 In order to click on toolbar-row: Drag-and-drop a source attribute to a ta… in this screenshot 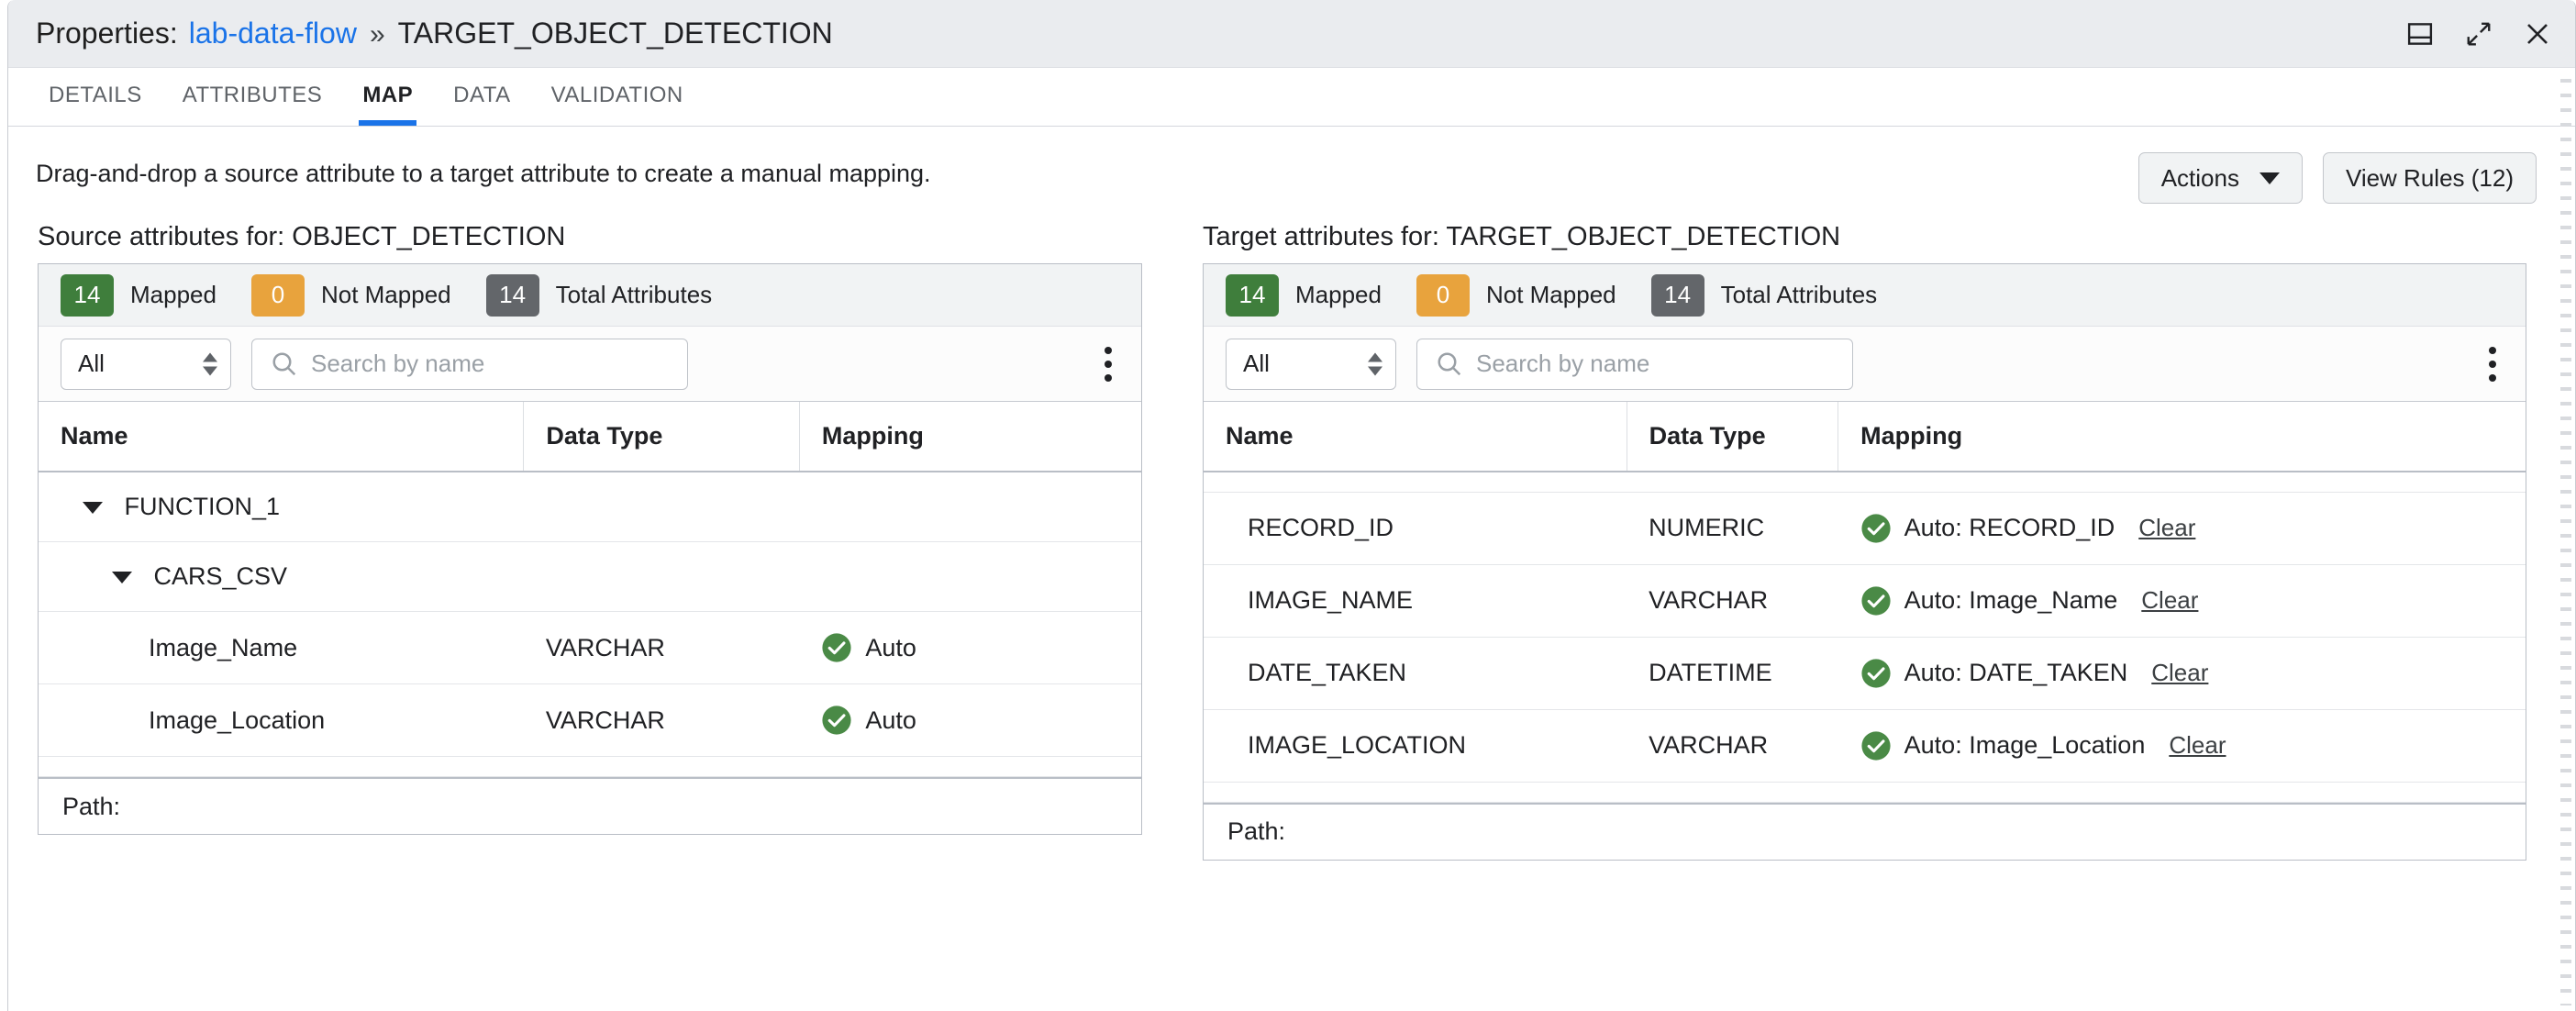, I will do `click(1291, 174)`.